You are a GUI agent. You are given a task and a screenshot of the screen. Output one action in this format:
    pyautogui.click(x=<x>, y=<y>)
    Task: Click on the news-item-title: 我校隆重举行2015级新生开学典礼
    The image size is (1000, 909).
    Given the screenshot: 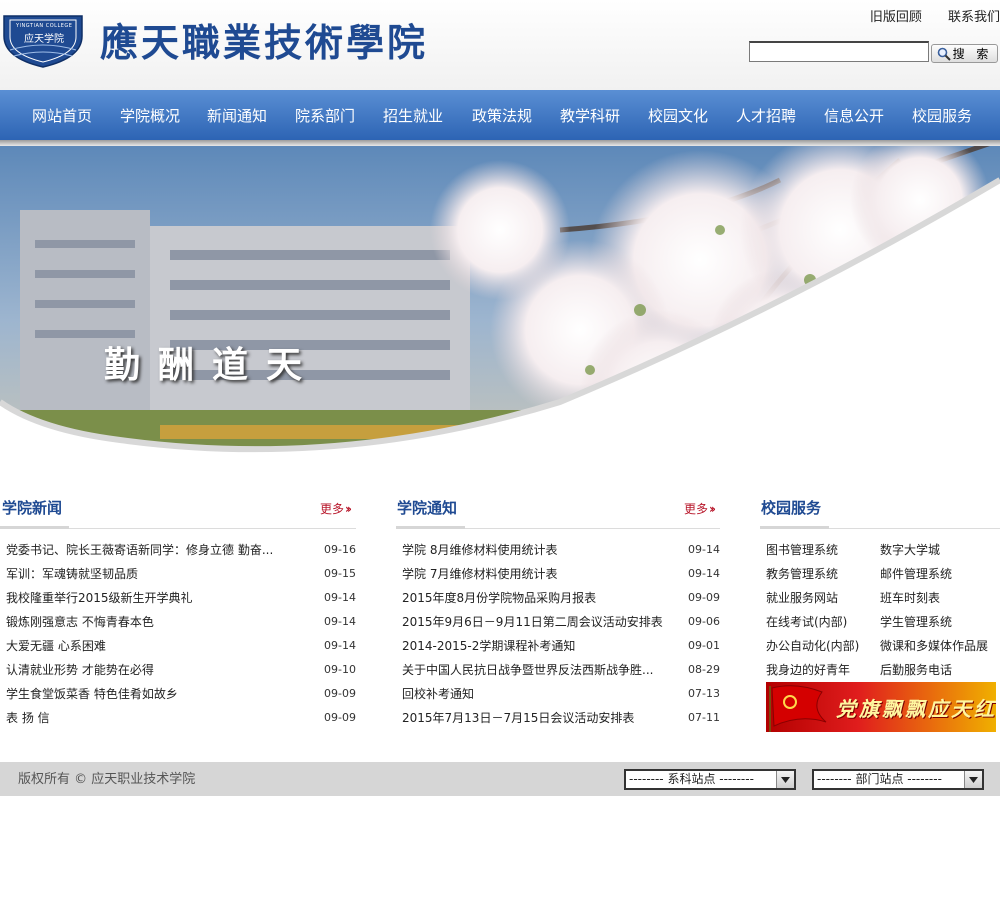 What is the action you would take?
    pyautogui.click(x=99, y=598)
    